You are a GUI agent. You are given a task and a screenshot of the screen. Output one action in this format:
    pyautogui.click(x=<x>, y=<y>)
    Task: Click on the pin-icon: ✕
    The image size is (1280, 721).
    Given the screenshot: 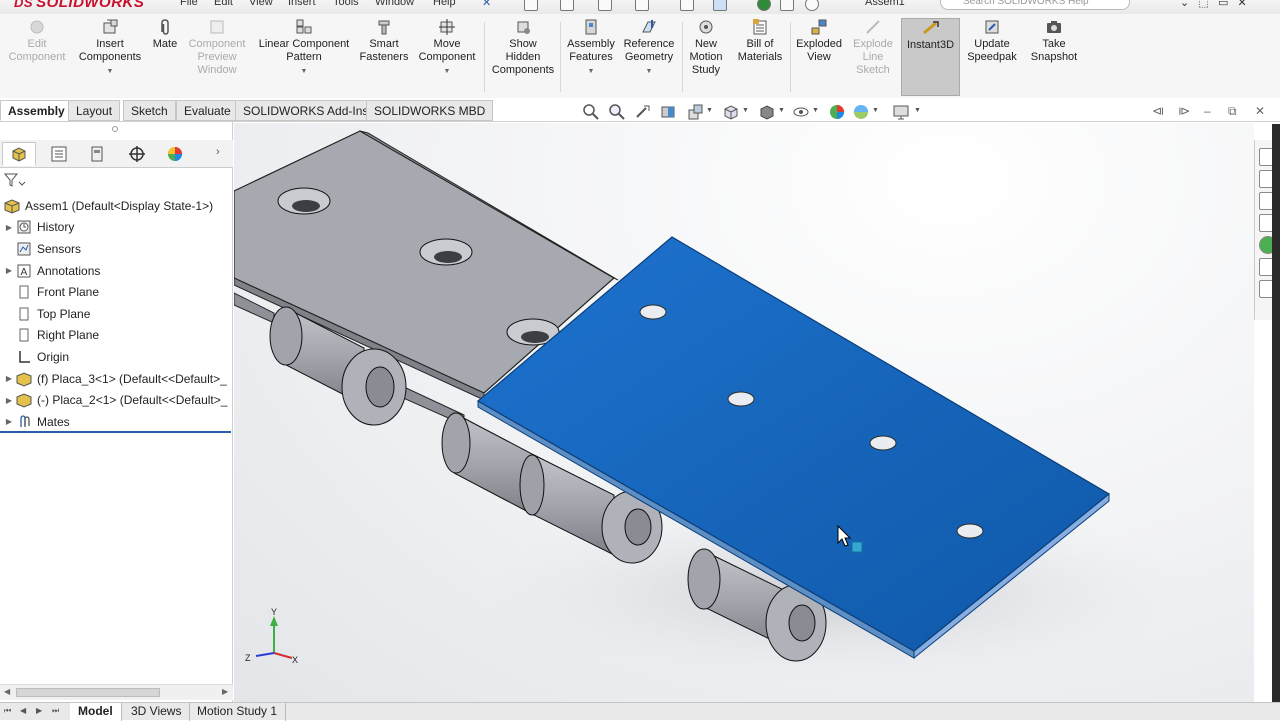 What is the action you would take?
    pyautogui.click(x=486, y=4)
    